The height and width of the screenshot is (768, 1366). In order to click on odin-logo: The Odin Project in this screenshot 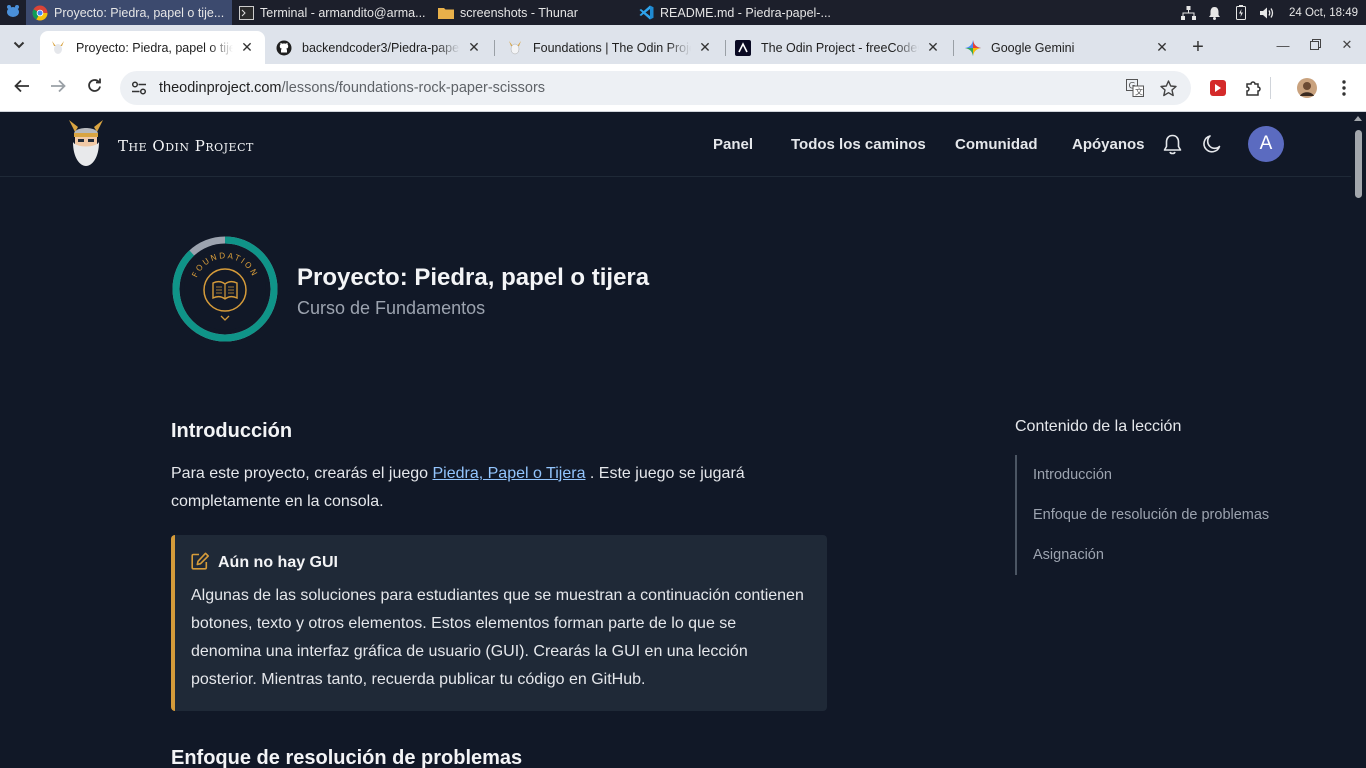, I will do `click(160, 145)`.